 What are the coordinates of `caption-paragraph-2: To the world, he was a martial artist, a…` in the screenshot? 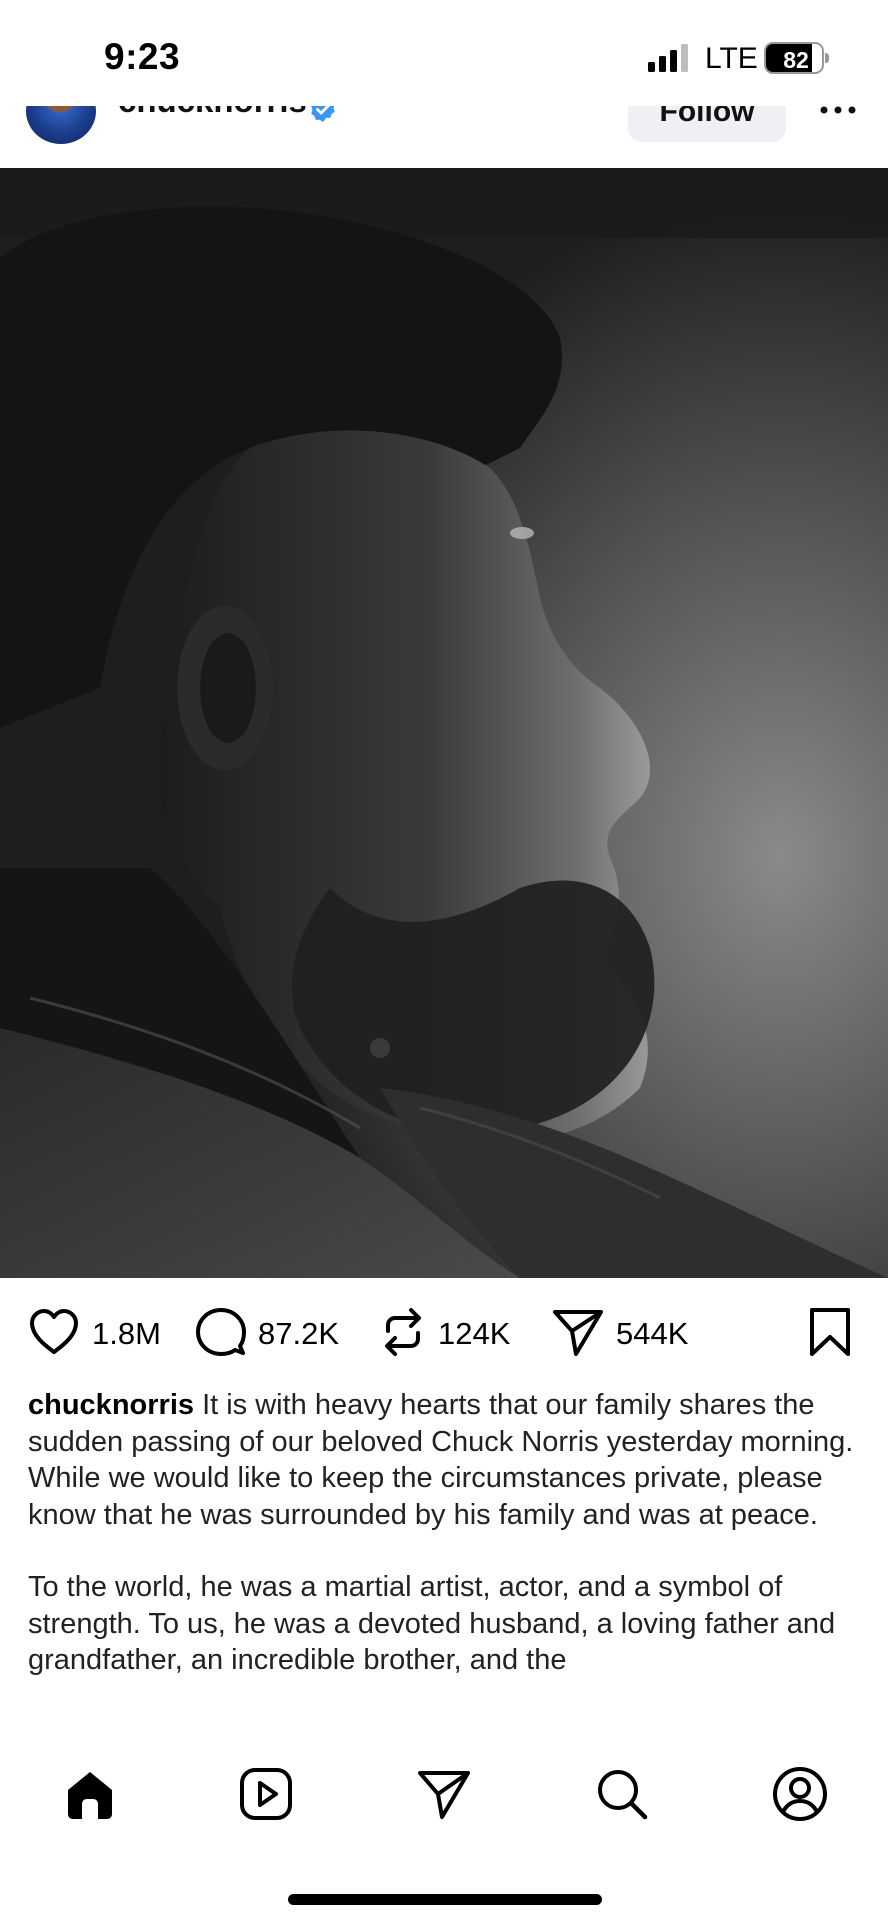 It's located at (432, 1623).